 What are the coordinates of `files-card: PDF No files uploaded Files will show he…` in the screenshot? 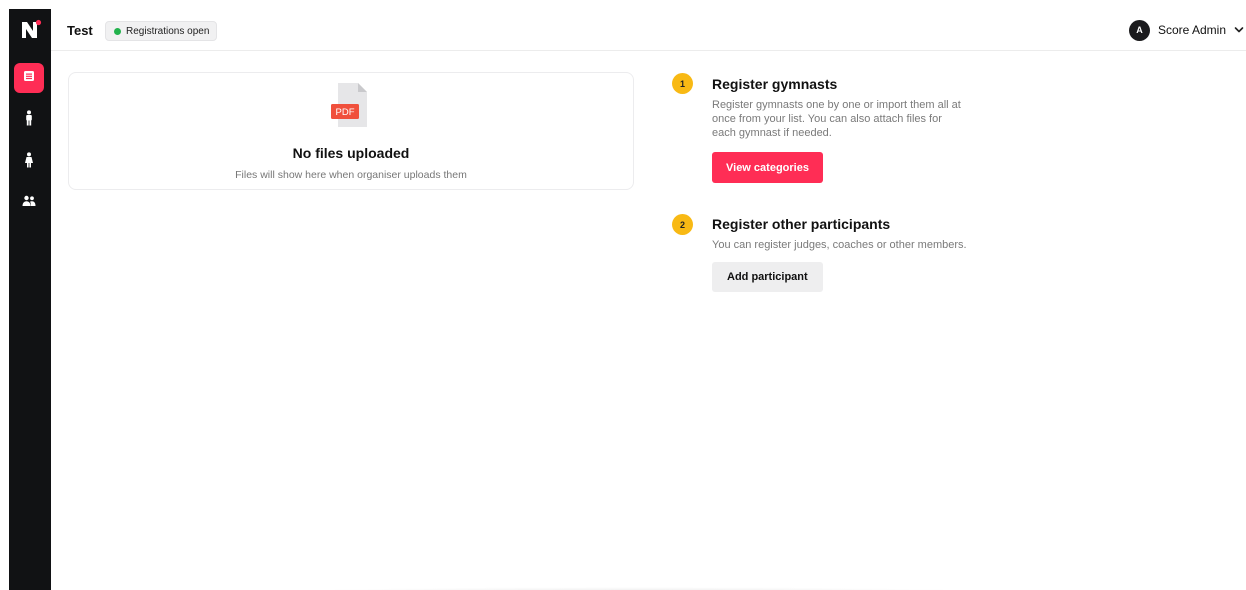 It's located at (351, 131).